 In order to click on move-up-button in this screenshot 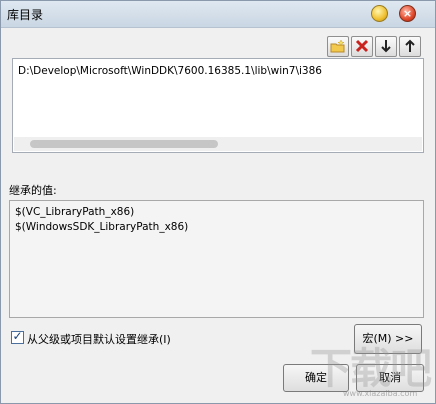, I will do `click(410, 46)`.